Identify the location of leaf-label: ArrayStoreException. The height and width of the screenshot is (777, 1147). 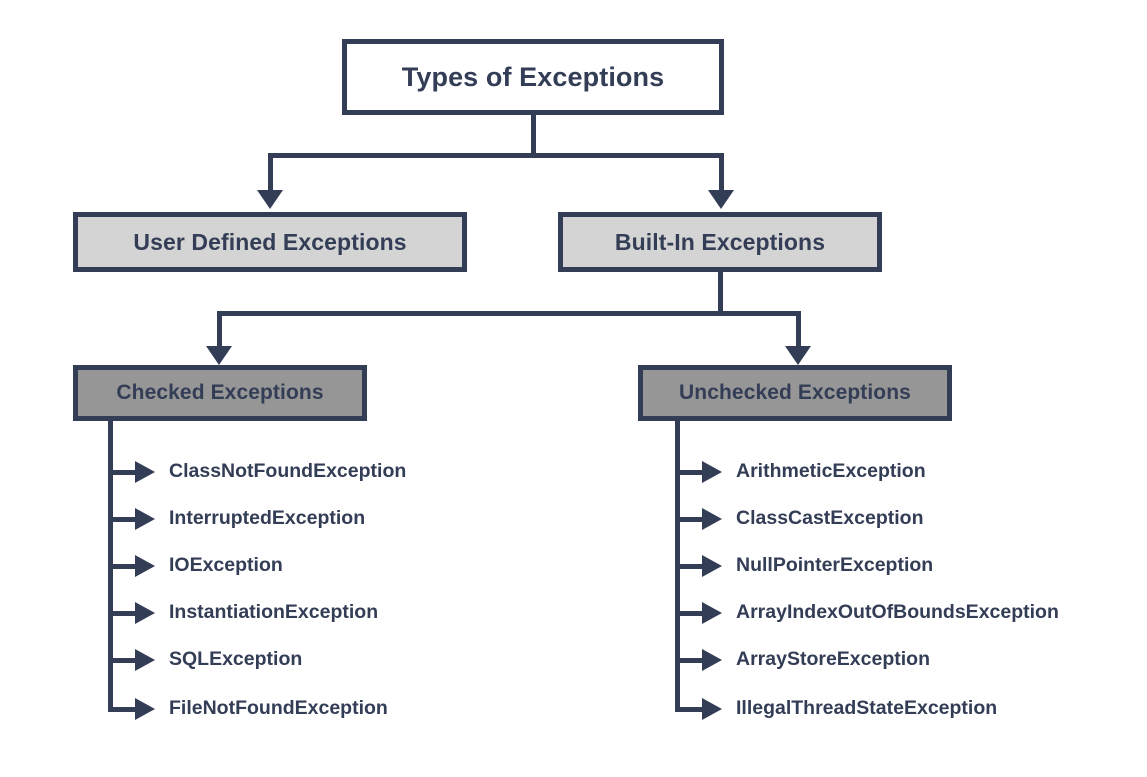
(833, 659).